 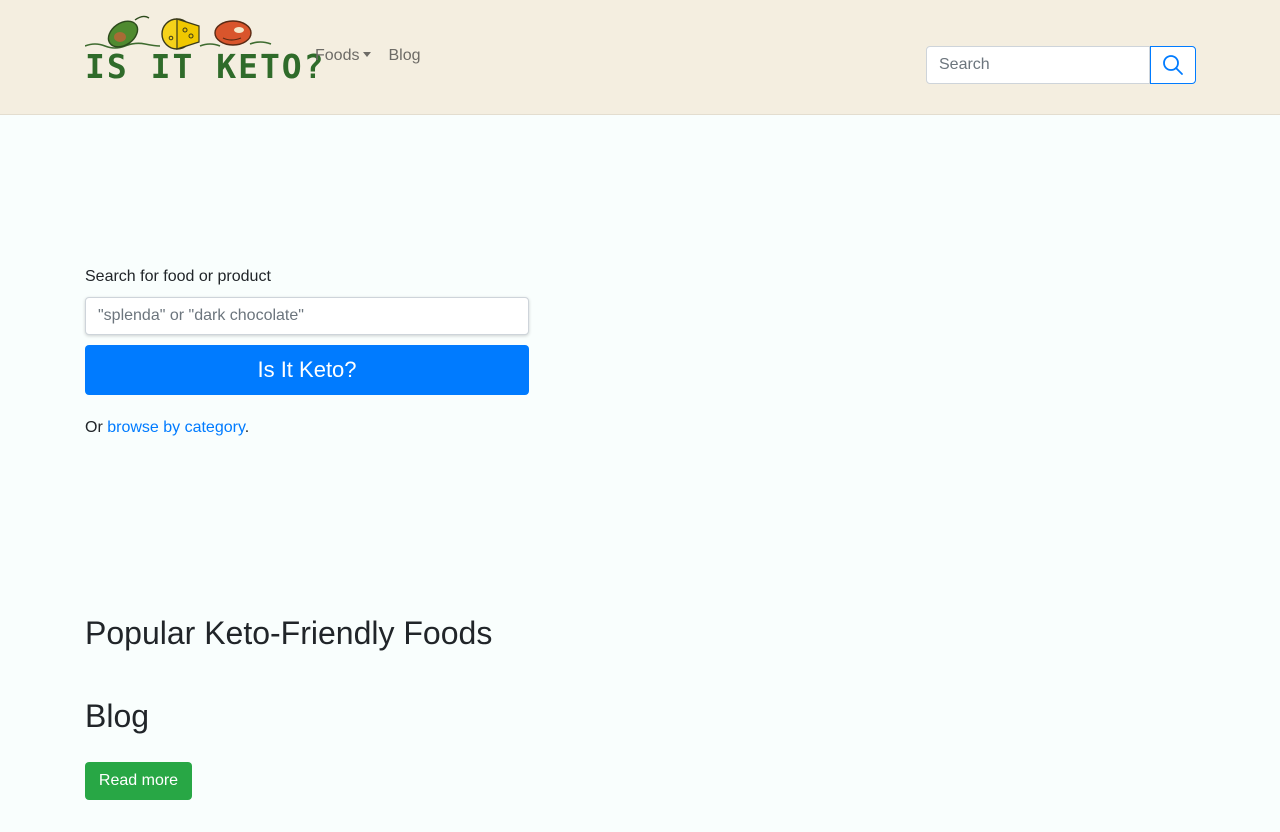 I want to click on logo-wordmark: IS IT KETO?, so click(x=205, y=66).